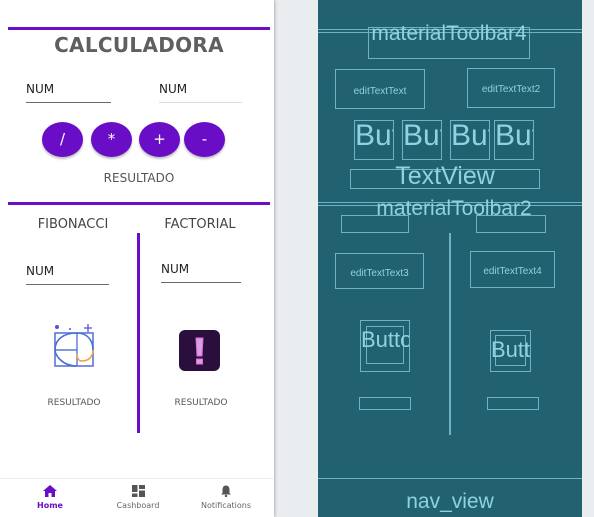 Image resolution: width=594 pixels, height=517 pixels. I want to click on num-input-2: NUM, so click(200, 92).